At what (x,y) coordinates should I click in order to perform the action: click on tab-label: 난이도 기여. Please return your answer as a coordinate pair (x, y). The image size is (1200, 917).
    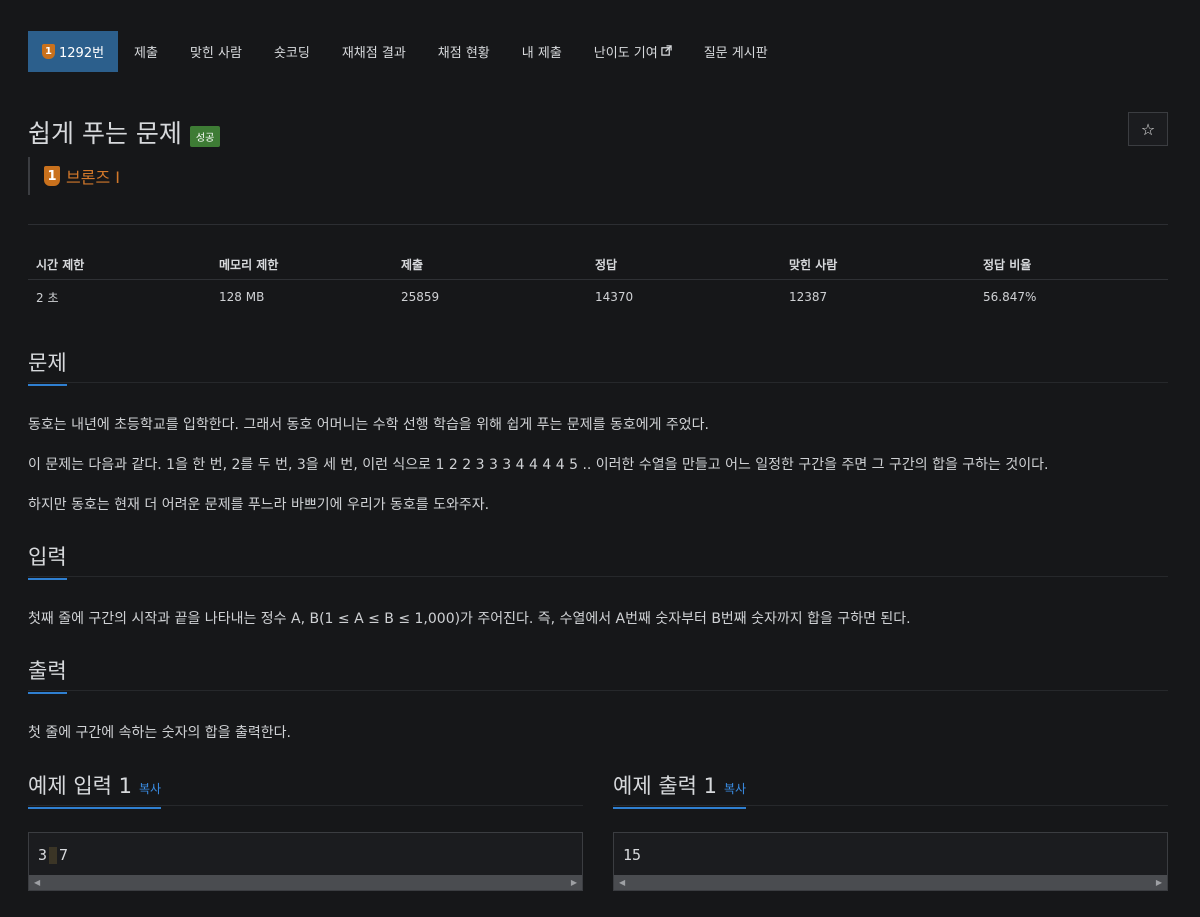
    Looking at the image, I should click on (625, 53).